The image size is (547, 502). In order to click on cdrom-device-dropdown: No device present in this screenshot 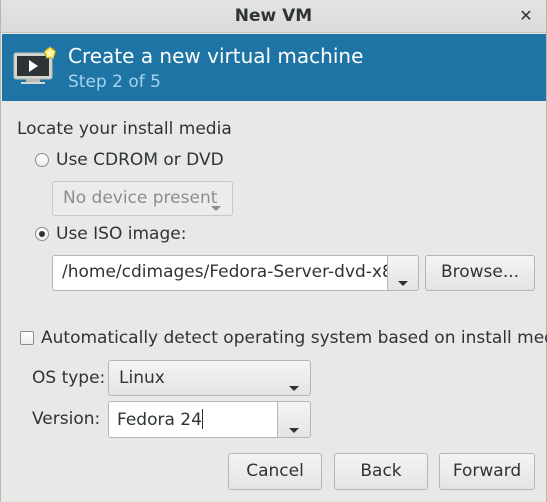, I will do `click(142, 198)`.